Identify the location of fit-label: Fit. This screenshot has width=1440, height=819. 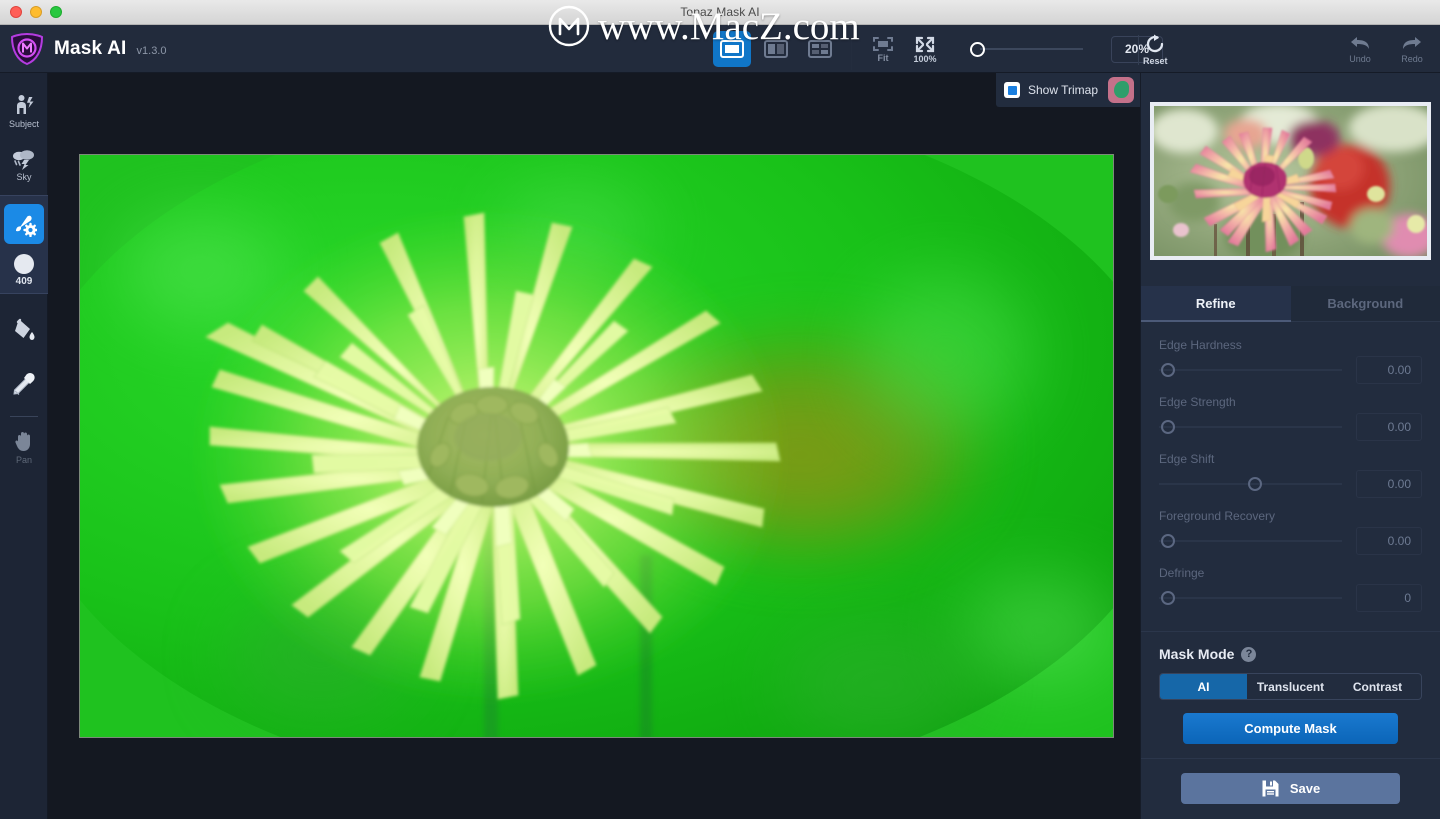
(883, 57).